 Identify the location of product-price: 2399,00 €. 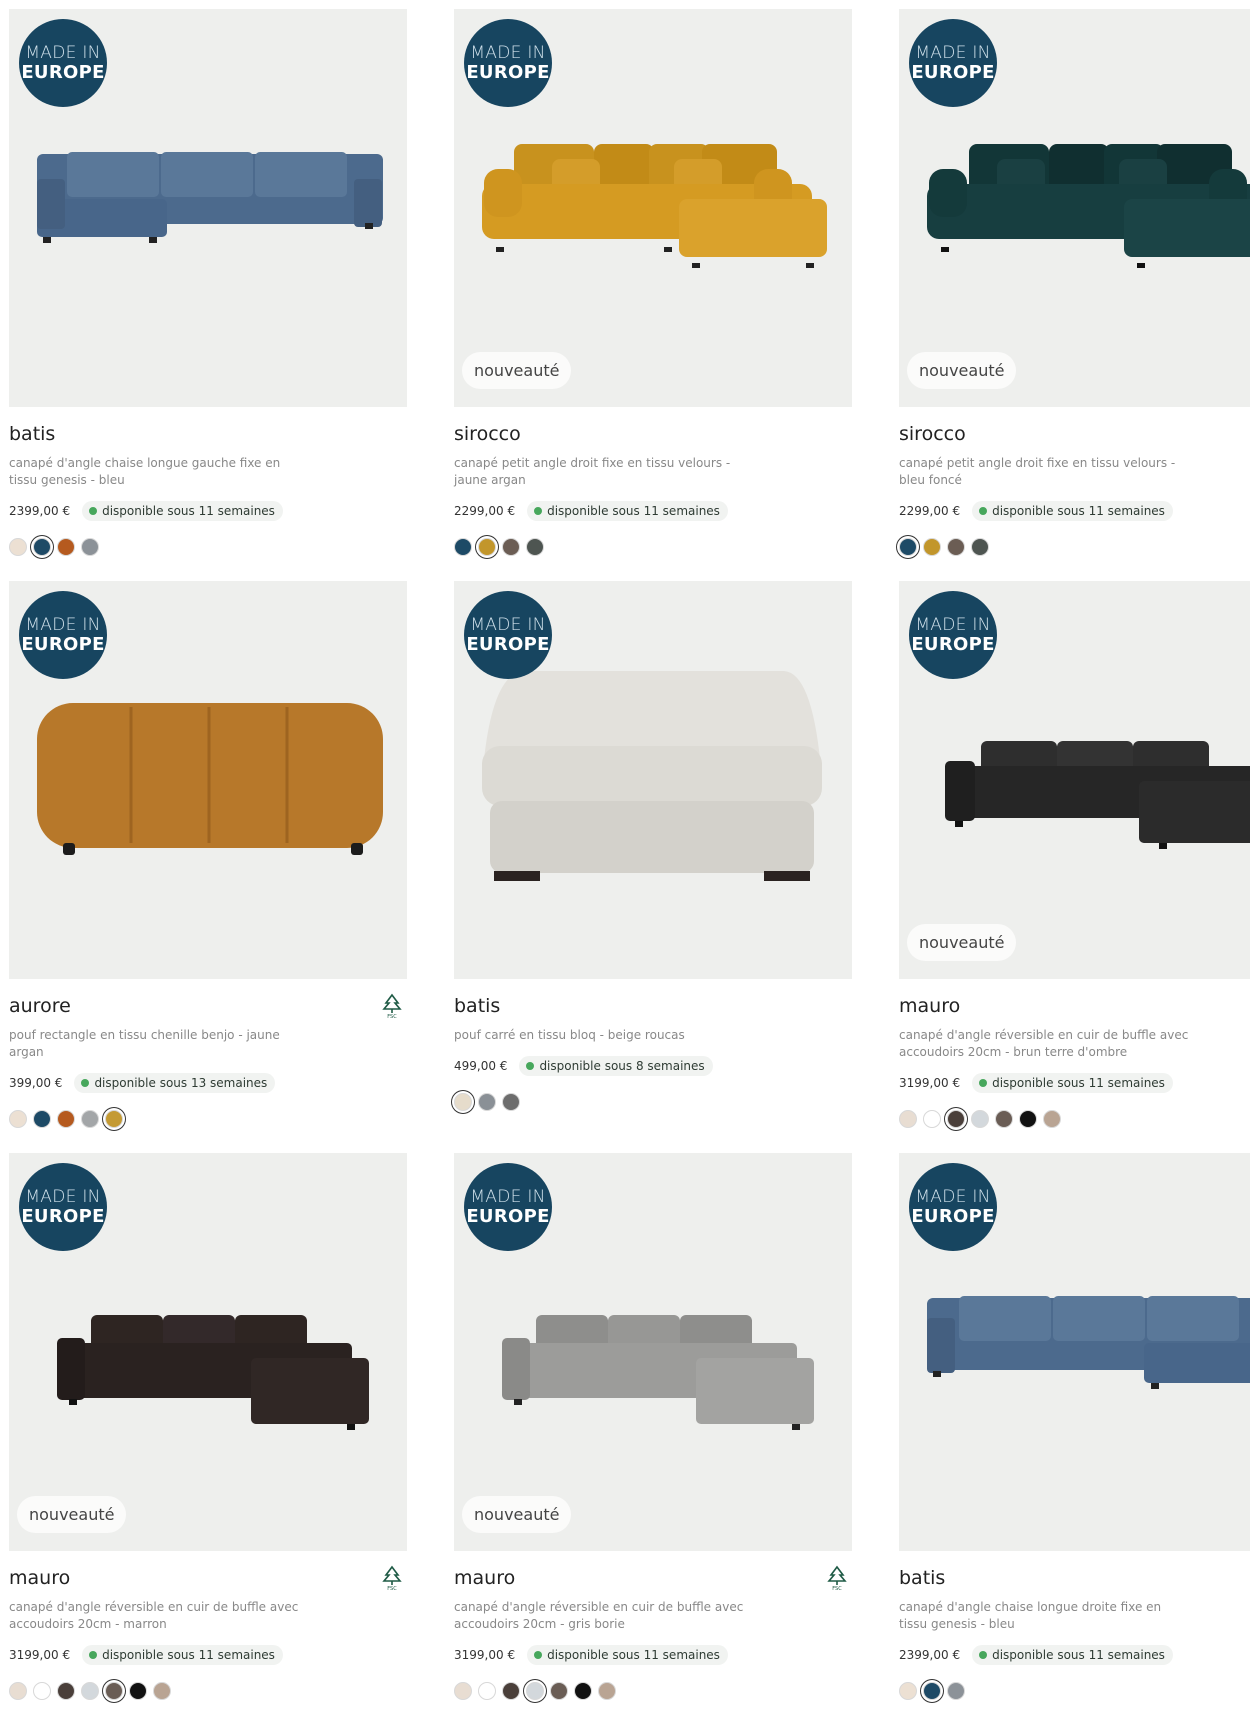
(40, 511).